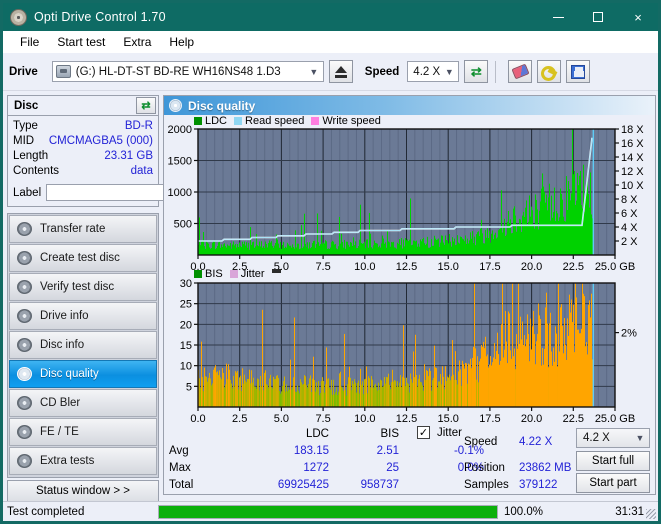  Describe the element at coordinates (328, 511) in the screenshot. I see `progress-bar` at that location.